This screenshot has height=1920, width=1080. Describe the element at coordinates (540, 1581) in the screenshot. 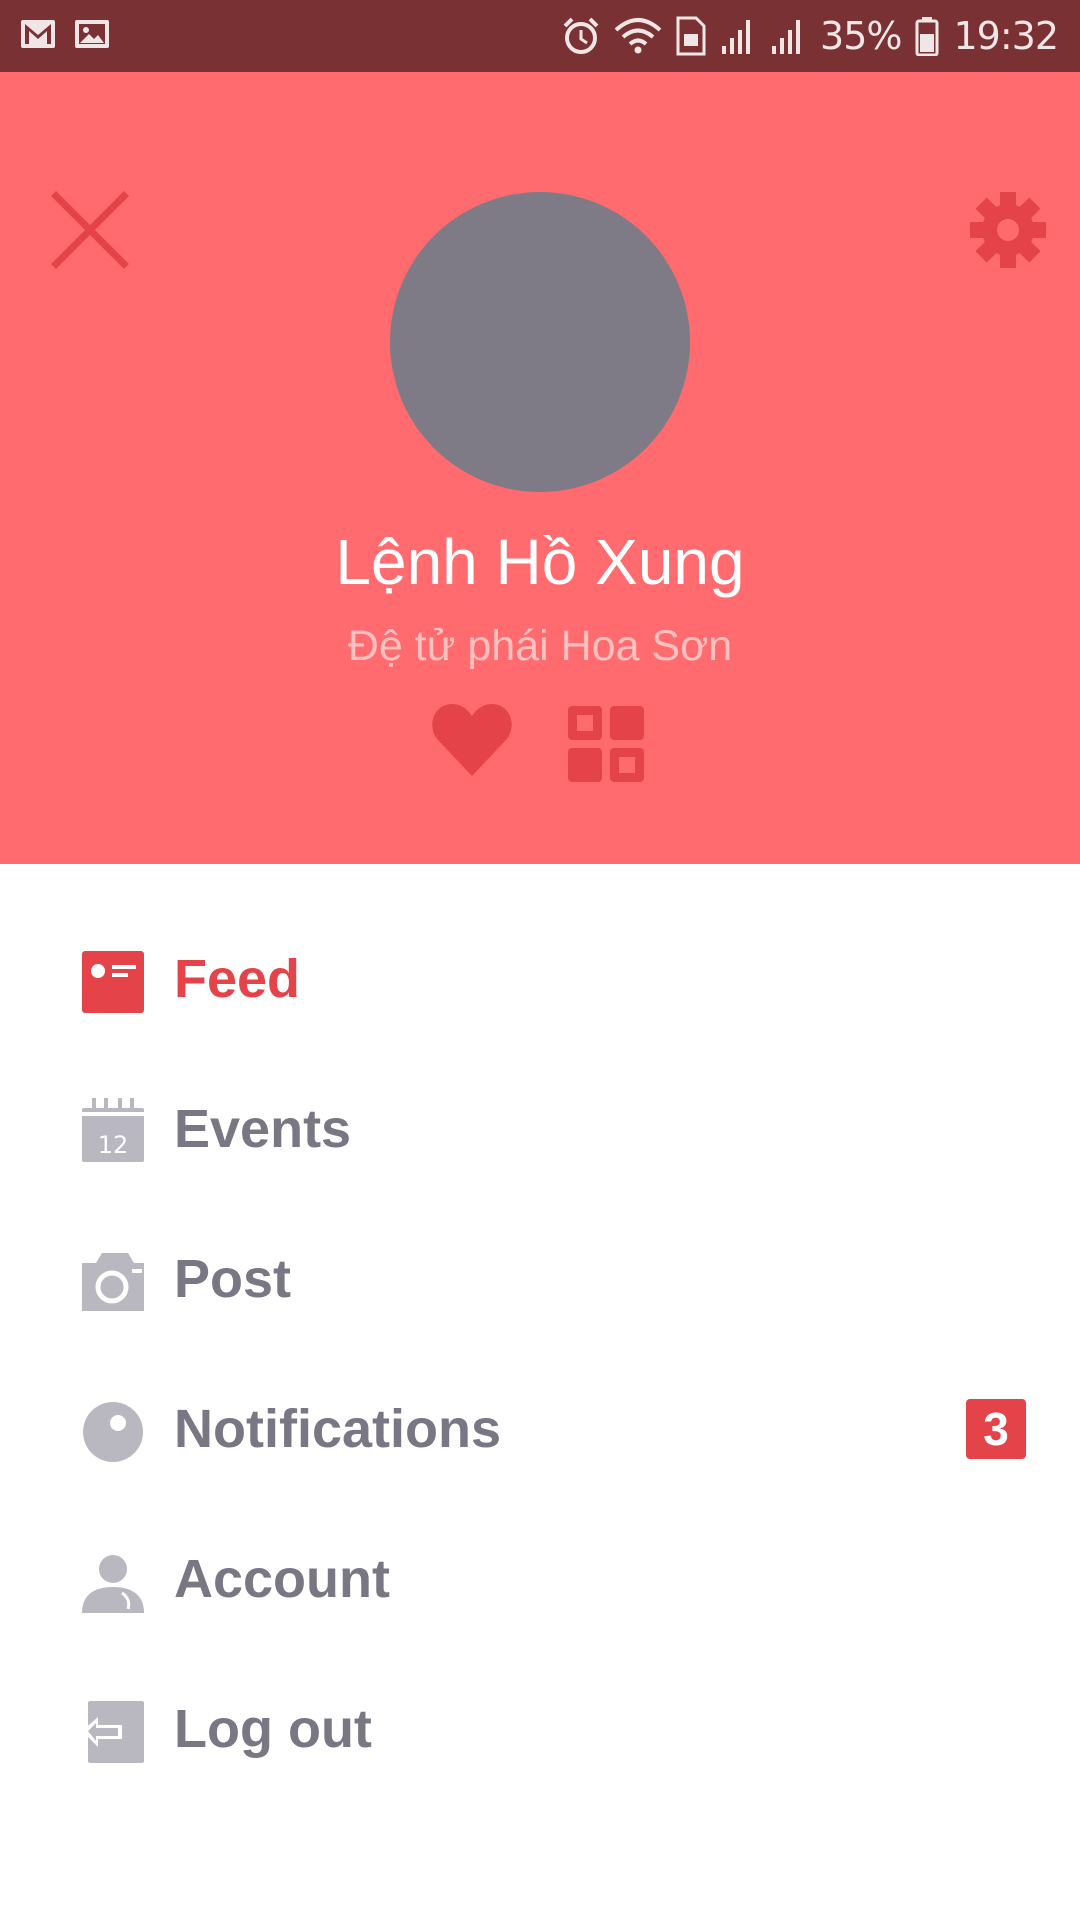

I see `menu-item-account: Account` at that location.